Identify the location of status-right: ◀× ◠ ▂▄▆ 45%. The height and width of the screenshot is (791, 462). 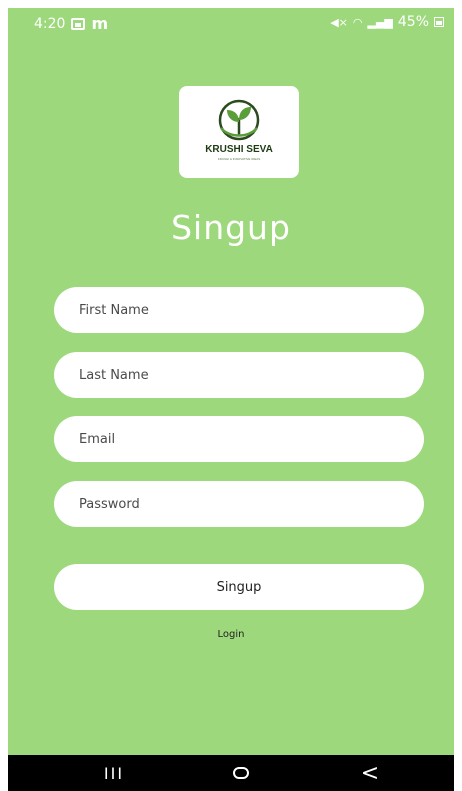
(387, 22).